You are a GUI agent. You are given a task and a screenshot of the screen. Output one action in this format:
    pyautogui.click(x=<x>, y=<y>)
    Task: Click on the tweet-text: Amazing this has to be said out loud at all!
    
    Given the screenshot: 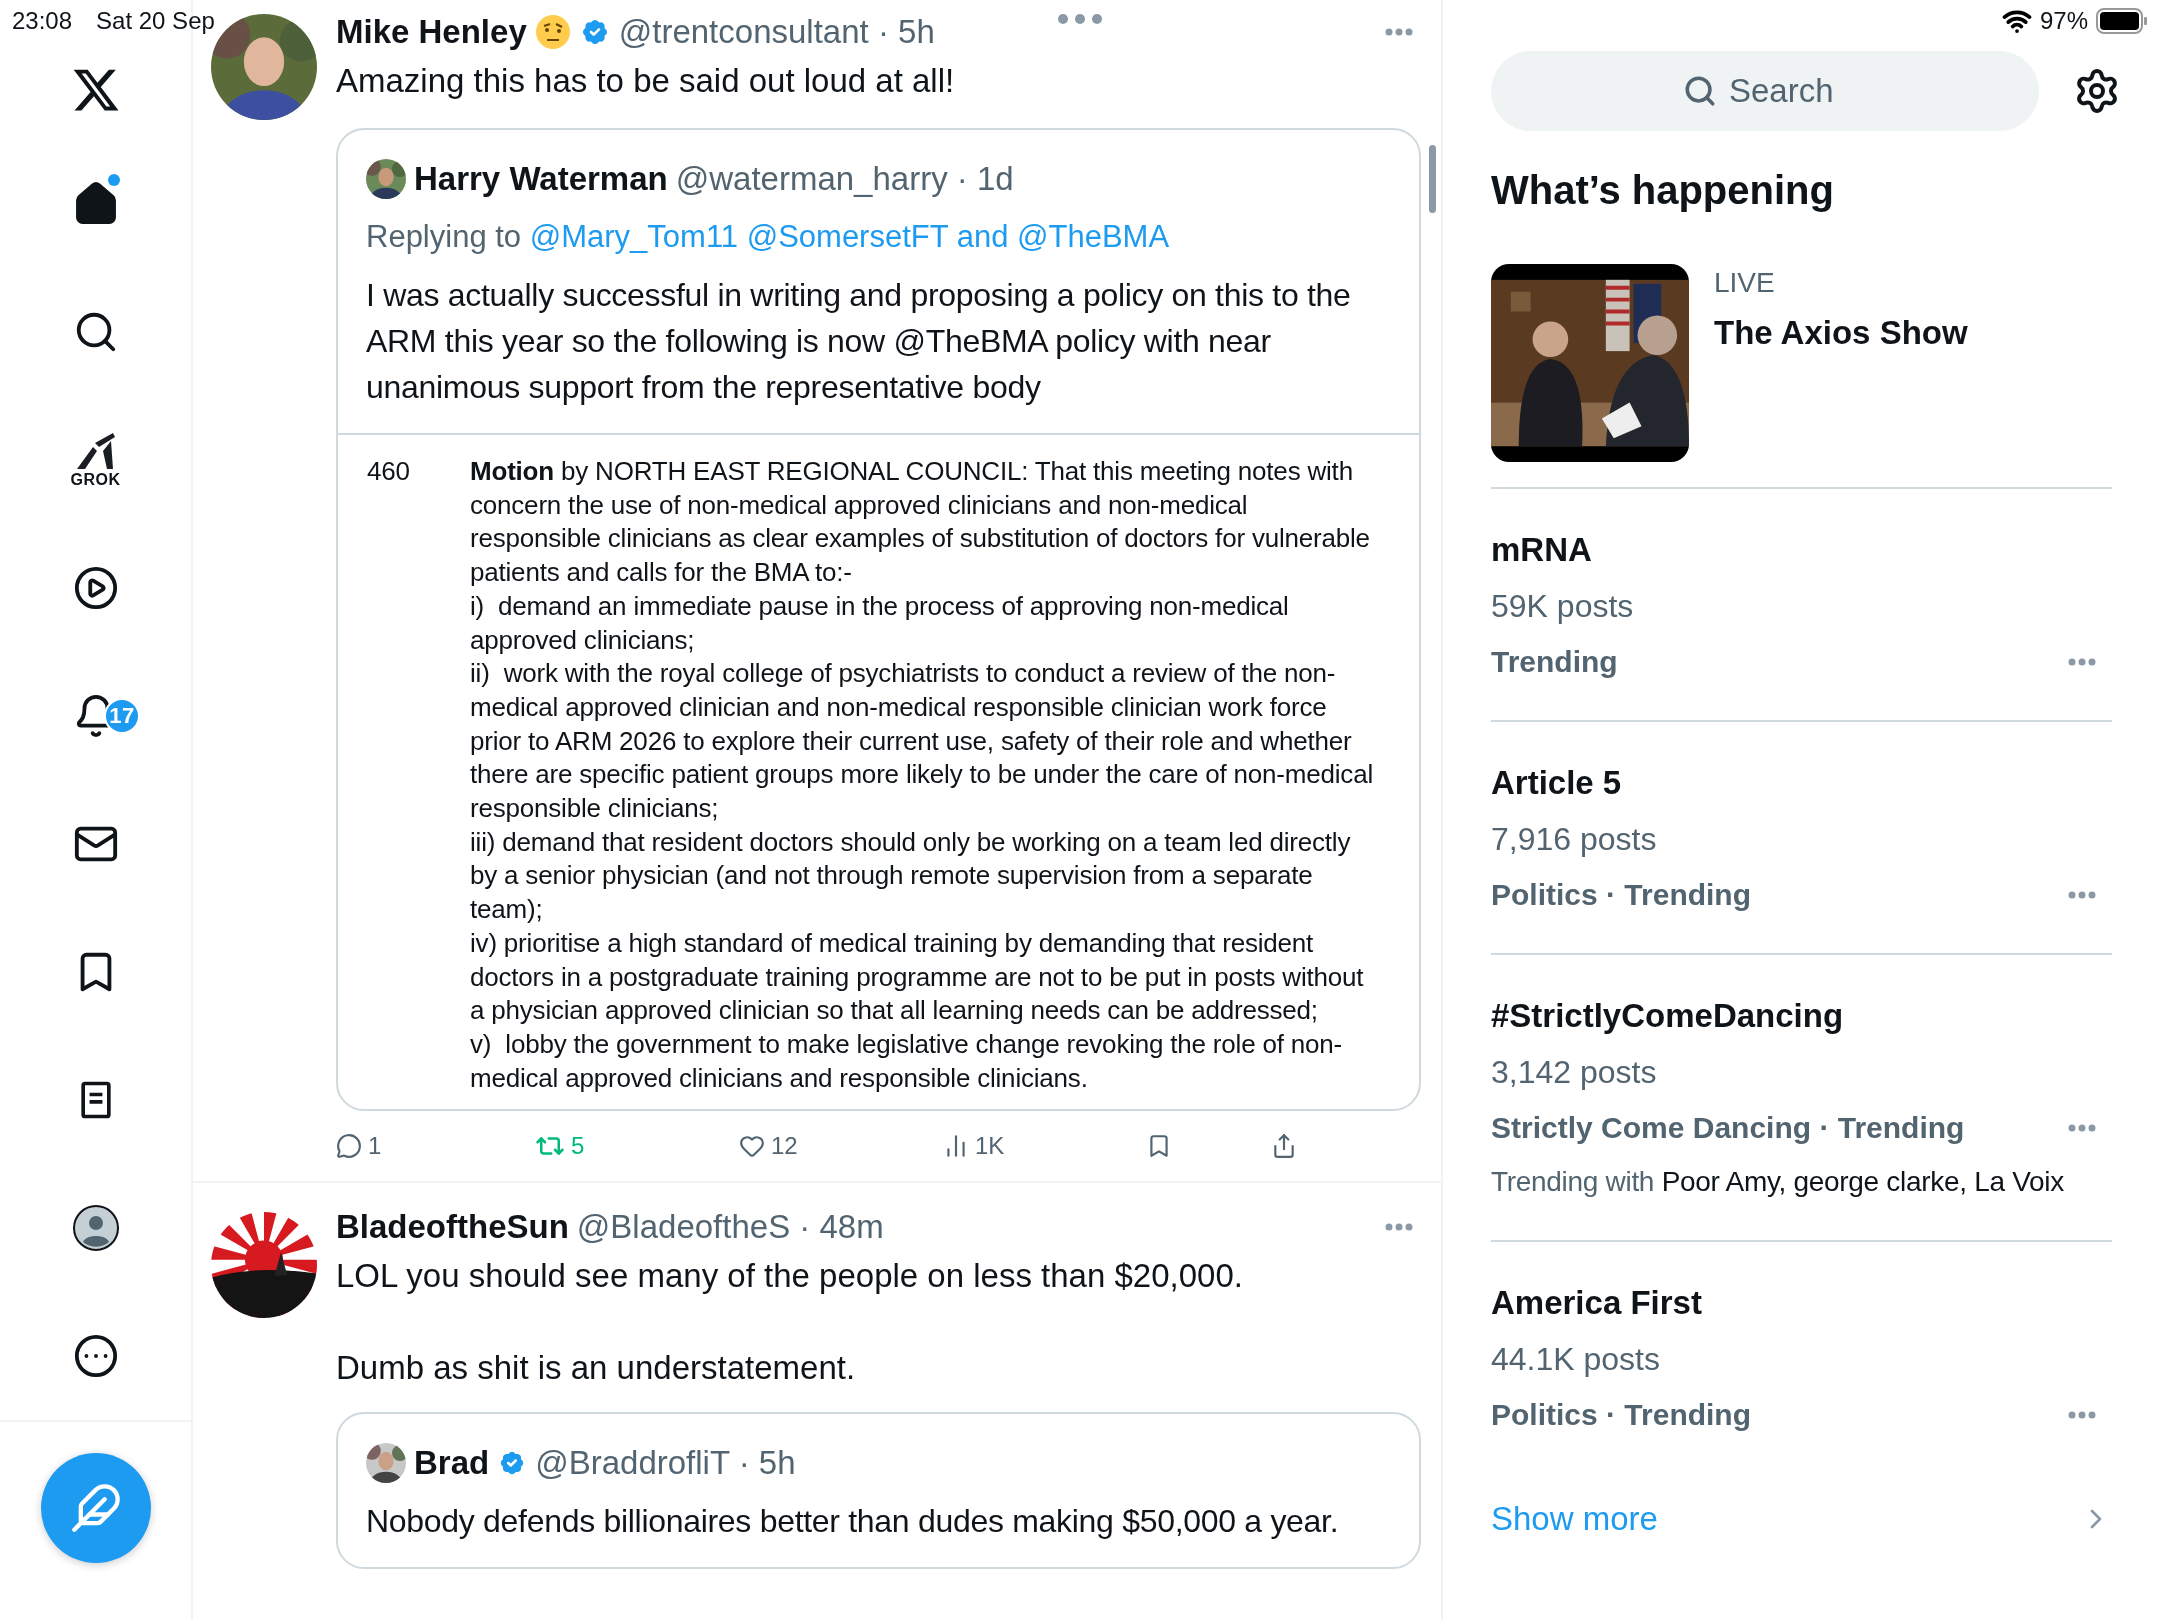 What is the action you would take?
    pyautogui.click(x=646, y=81)
    